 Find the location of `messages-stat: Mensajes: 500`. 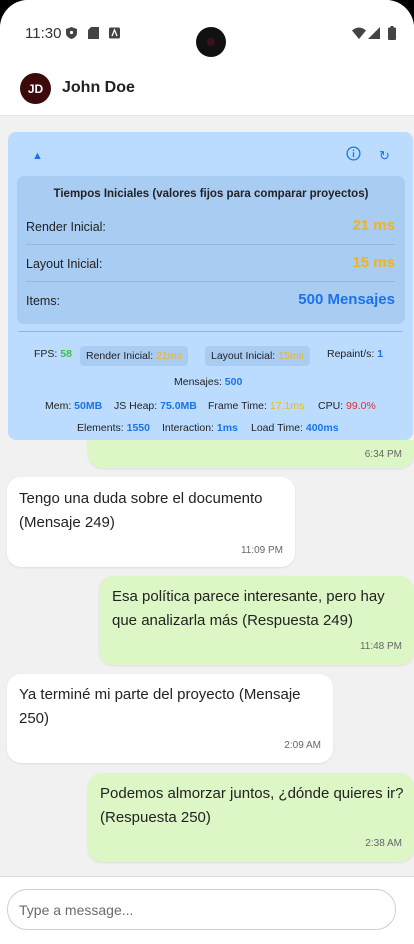

messages-stat: Mensajes: 500 is located at coordinates (208, 382).